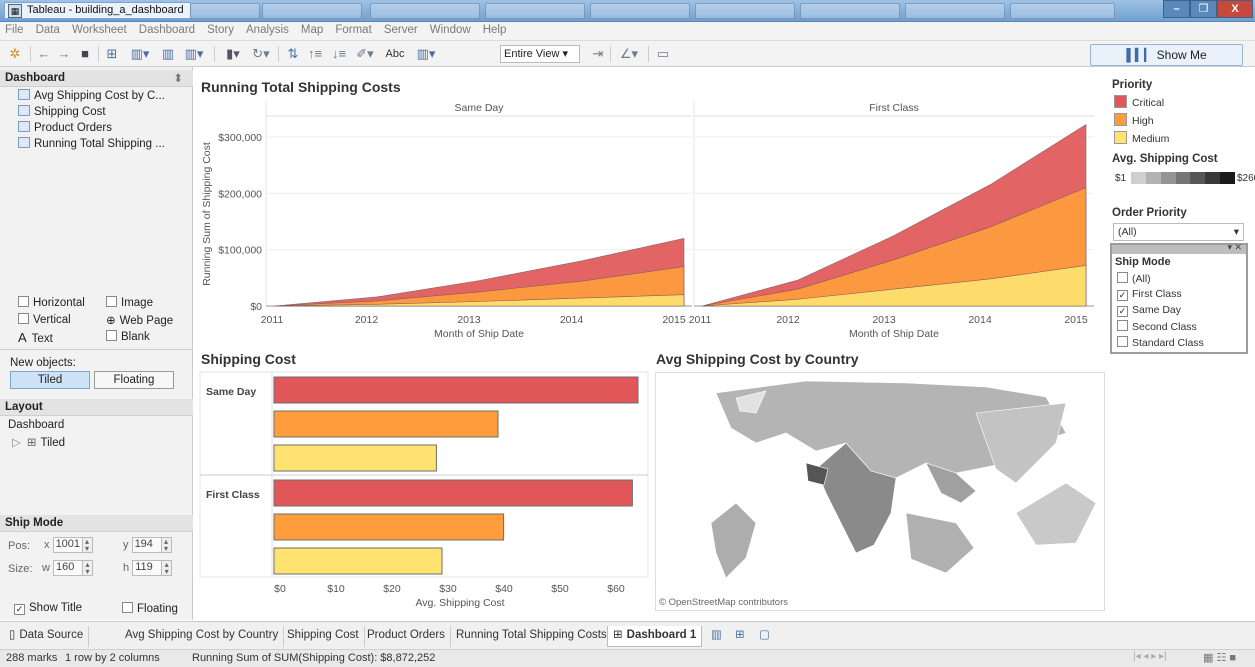  I want to click on world-map: © OpenStreetMap contributors, so click(880, 491).